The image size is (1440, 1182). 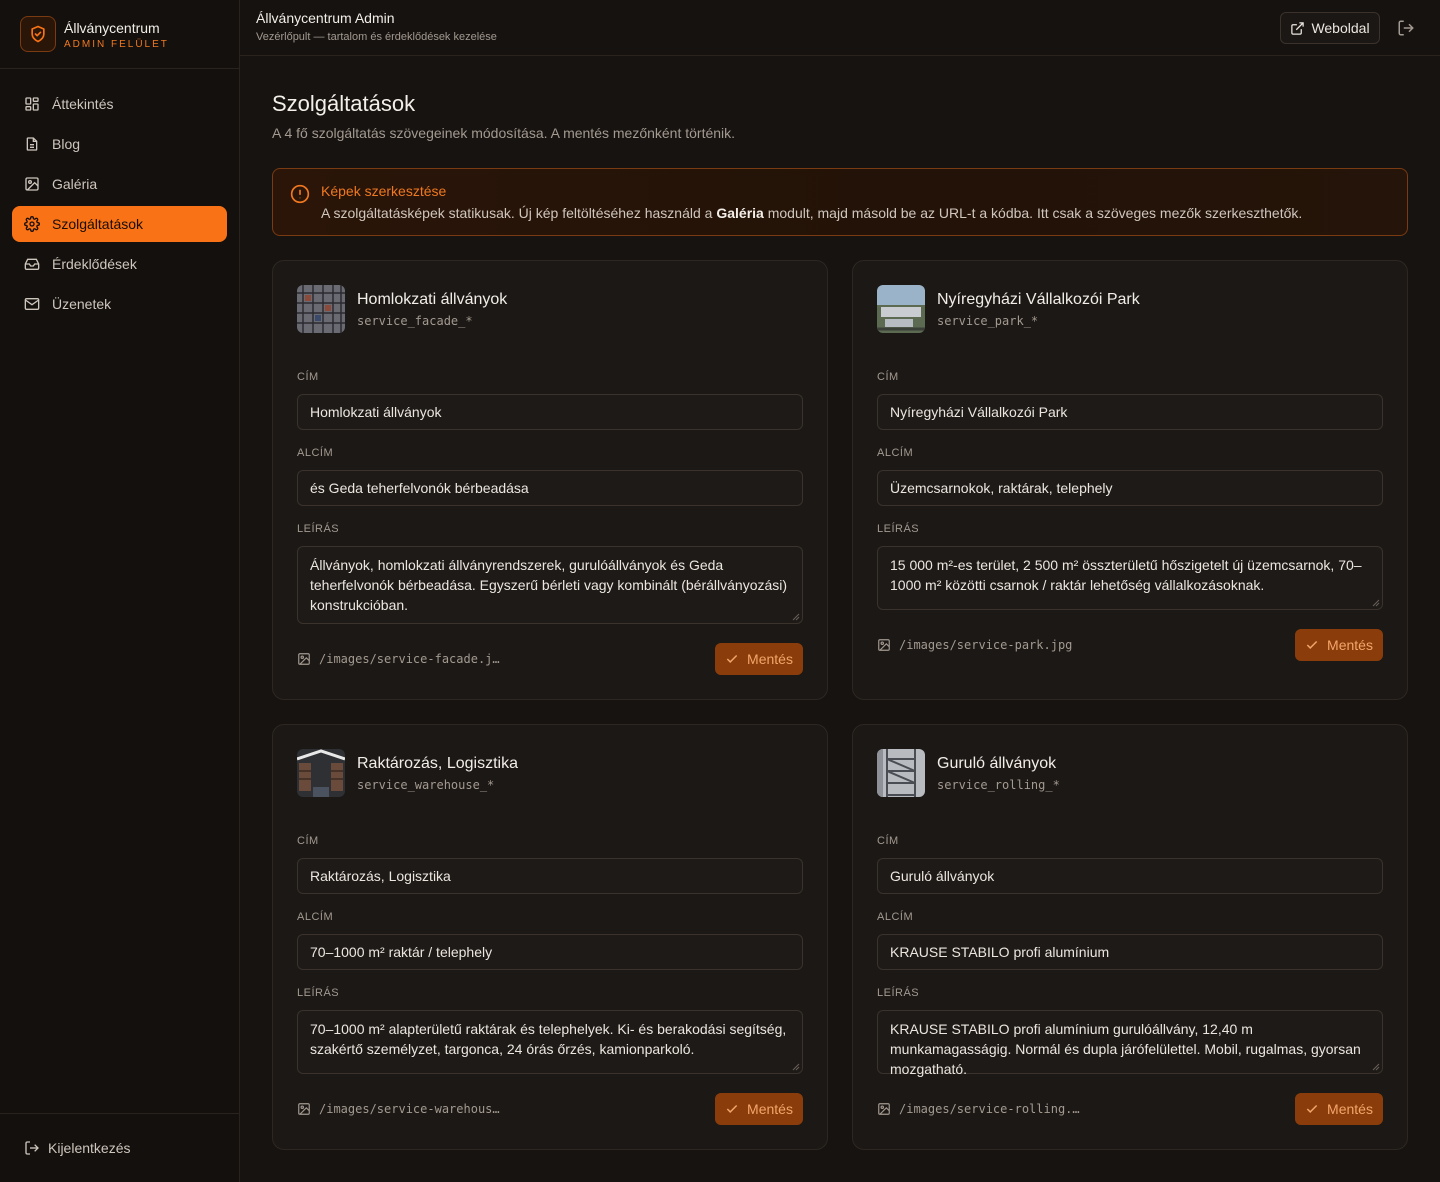 I want to click on brand-subtitle: ADMIN FELÜLET, so click(x=116, y=44).